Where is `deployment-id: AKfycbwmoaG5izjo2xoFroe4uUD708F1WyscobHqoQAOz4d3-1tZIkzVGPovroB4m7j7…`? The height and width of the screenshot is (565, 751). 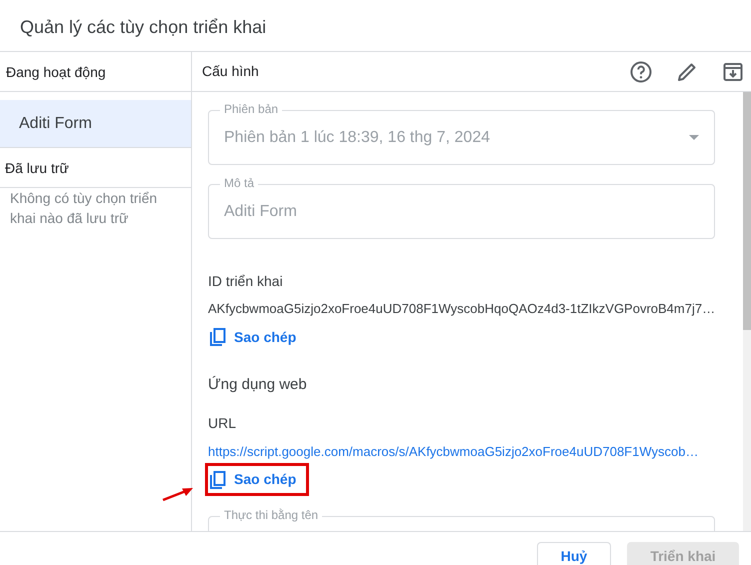 deployment-id: AKfycbwmoaG5izjo2xoFroe4uUD708F1WyscobHqoQAOz4d3-1tZIkzVGPovroB4m7j7… is located at coordinates (461, 309).